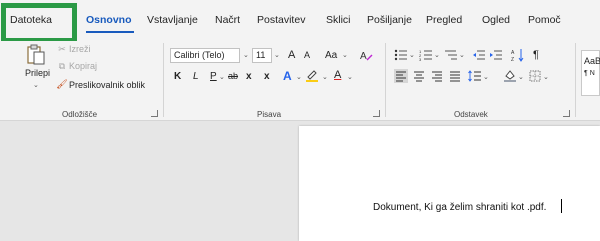  I want to click on multilevel-dropdown-icon: ⌄, so click(462, 55).